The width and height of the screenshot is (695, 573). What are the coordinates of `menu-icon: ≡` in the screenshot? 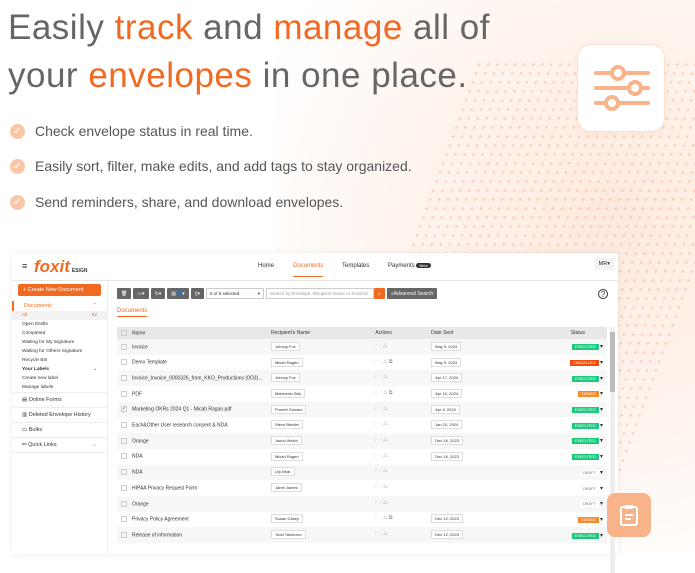 It's located at (24, 266).